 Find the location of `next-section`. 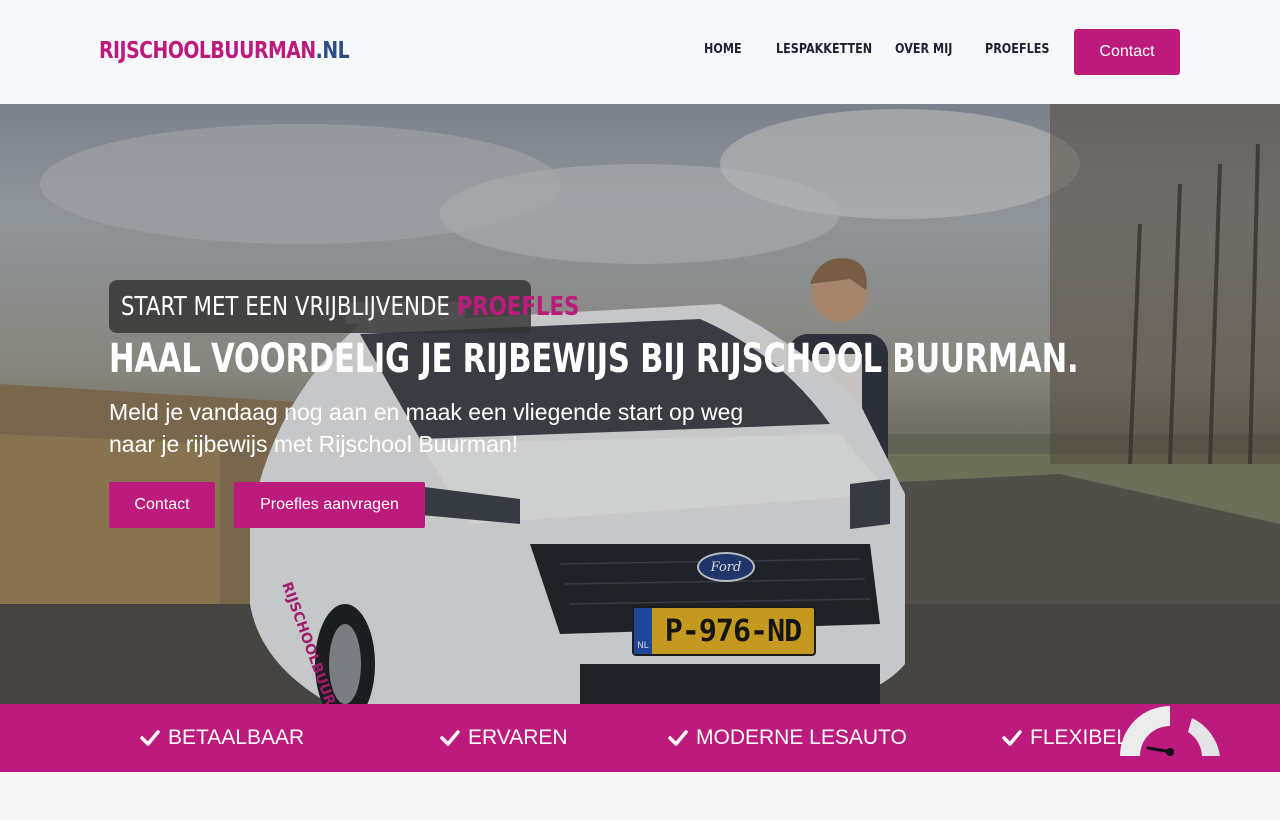

next-section is located at coordinates (640, 796).